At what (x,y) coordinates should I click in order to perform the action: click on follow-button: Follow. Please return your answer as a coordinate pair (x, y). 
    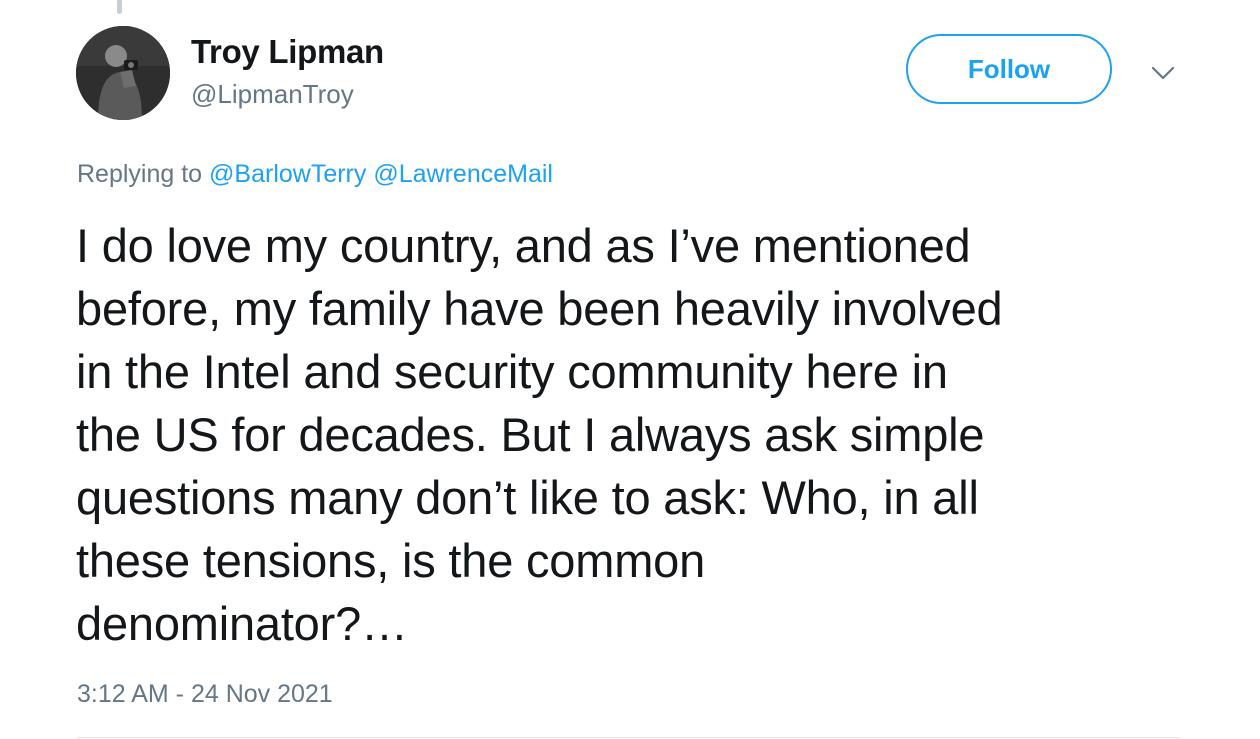
    Looking at the image, I should click on (1009, 69).